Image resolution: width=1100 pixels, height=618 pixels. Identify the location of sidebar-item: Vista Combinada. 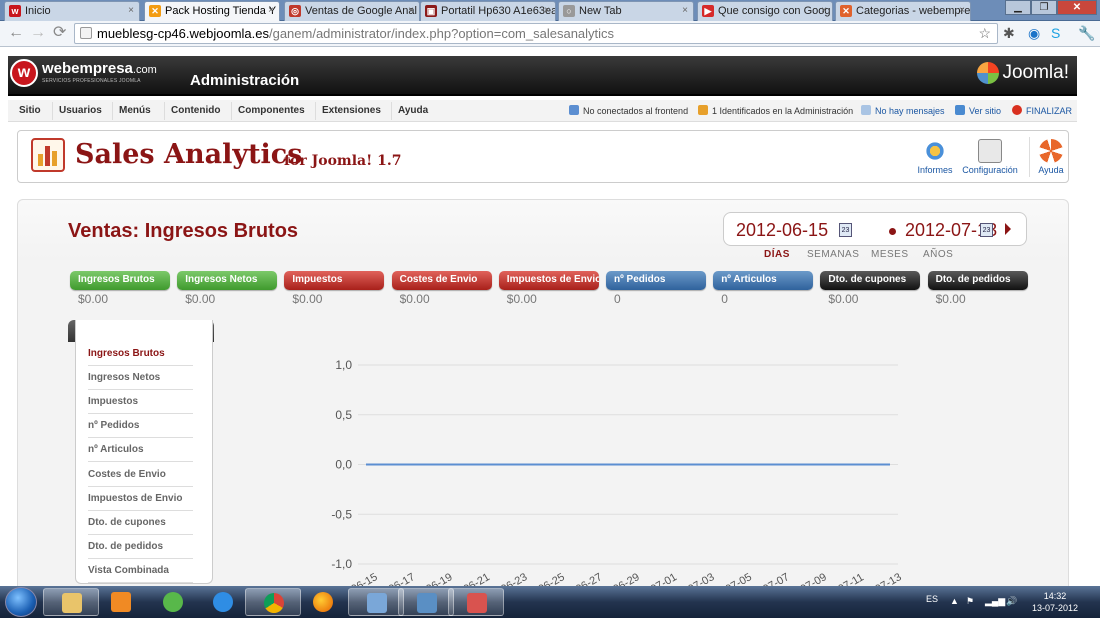
(140, 571).